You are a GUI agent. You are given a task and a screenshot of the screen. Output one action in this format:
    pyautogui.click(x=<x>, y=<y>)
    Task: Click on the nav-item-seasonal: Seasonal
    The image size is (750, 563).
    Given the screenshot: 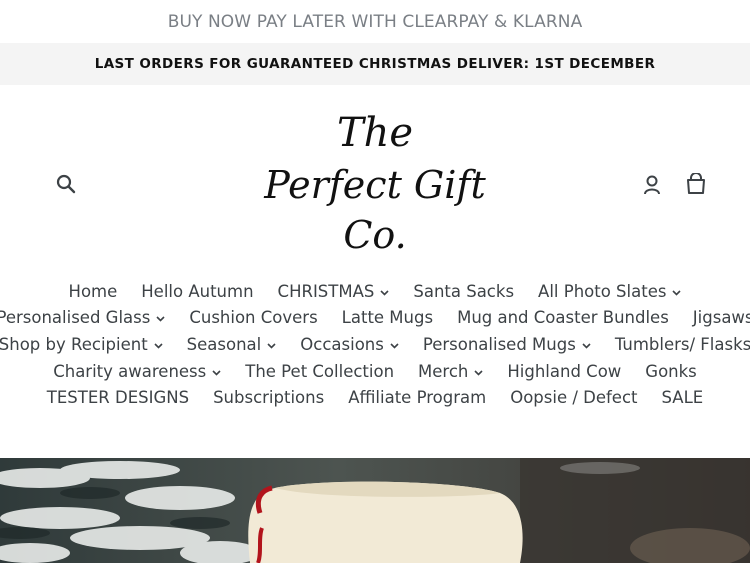 What is the action you would take?
    pyautogui.click(x=232, y=344)
    